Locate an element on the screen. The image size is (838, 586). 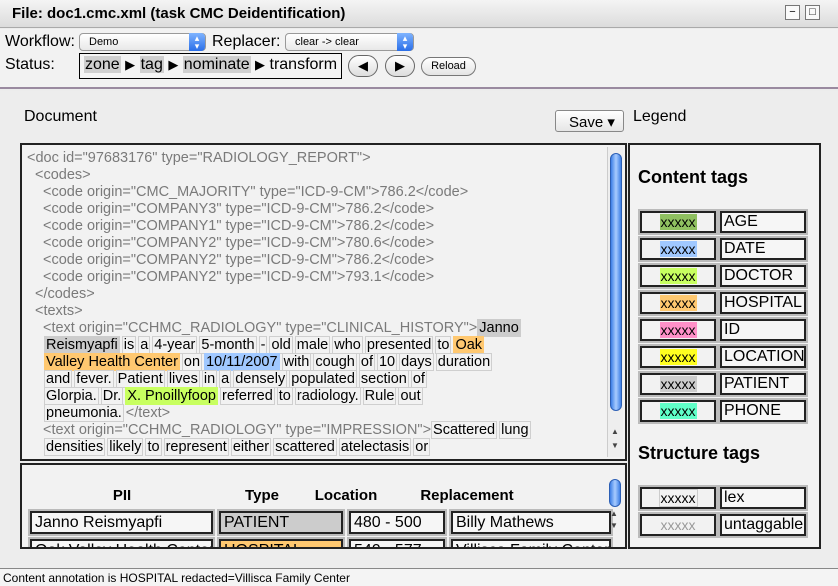
token: duration is located at coordinates (464, 362).